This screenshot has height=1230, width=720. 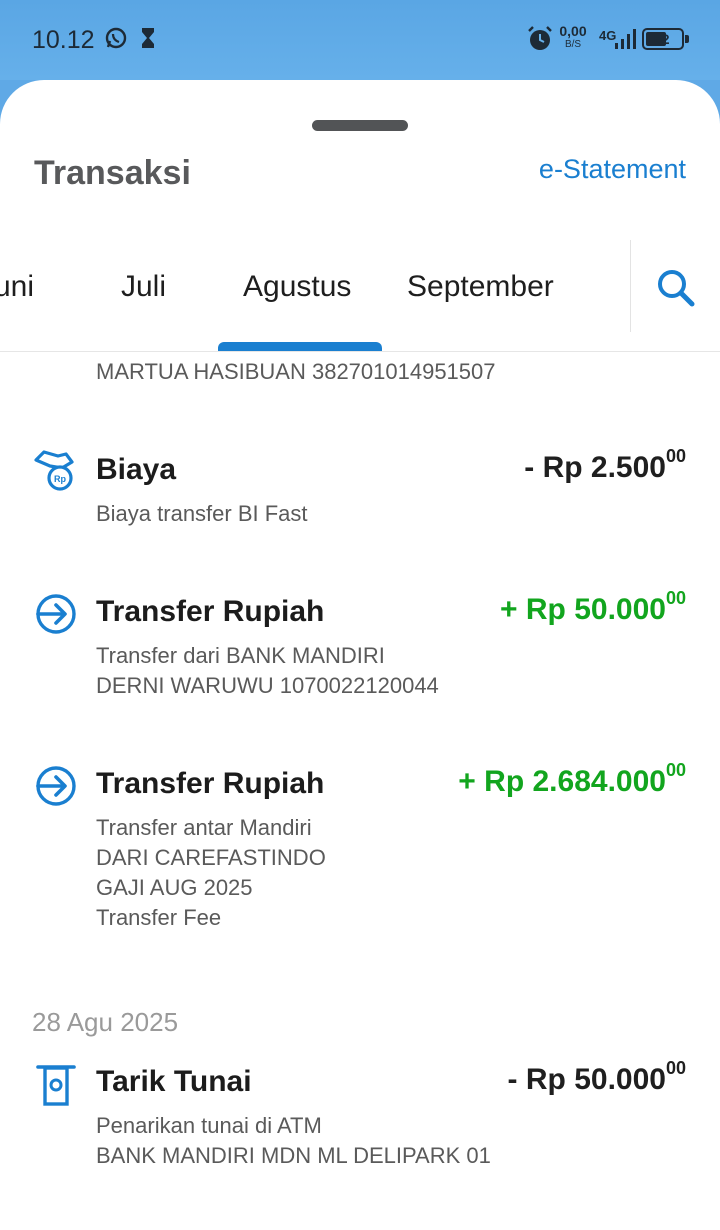 What do you see at coordinates (625, 39) in the screenshot?
I see `signal-icon` at bounding box center [625, 39].